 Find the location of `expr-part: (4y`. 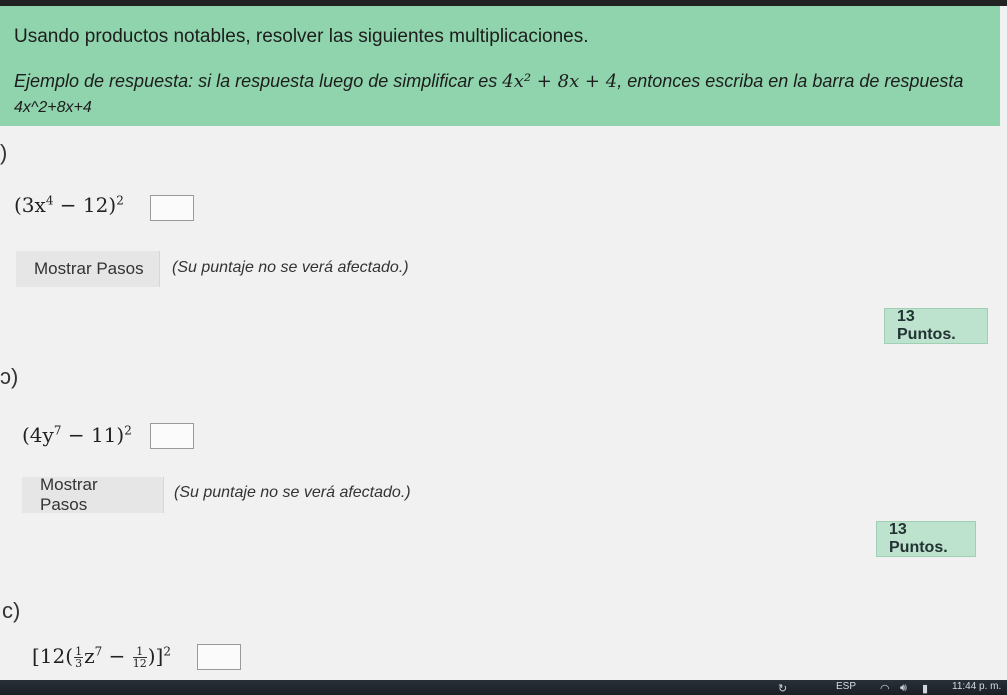

expr-part: (4y is located at coordinates (38, 435).